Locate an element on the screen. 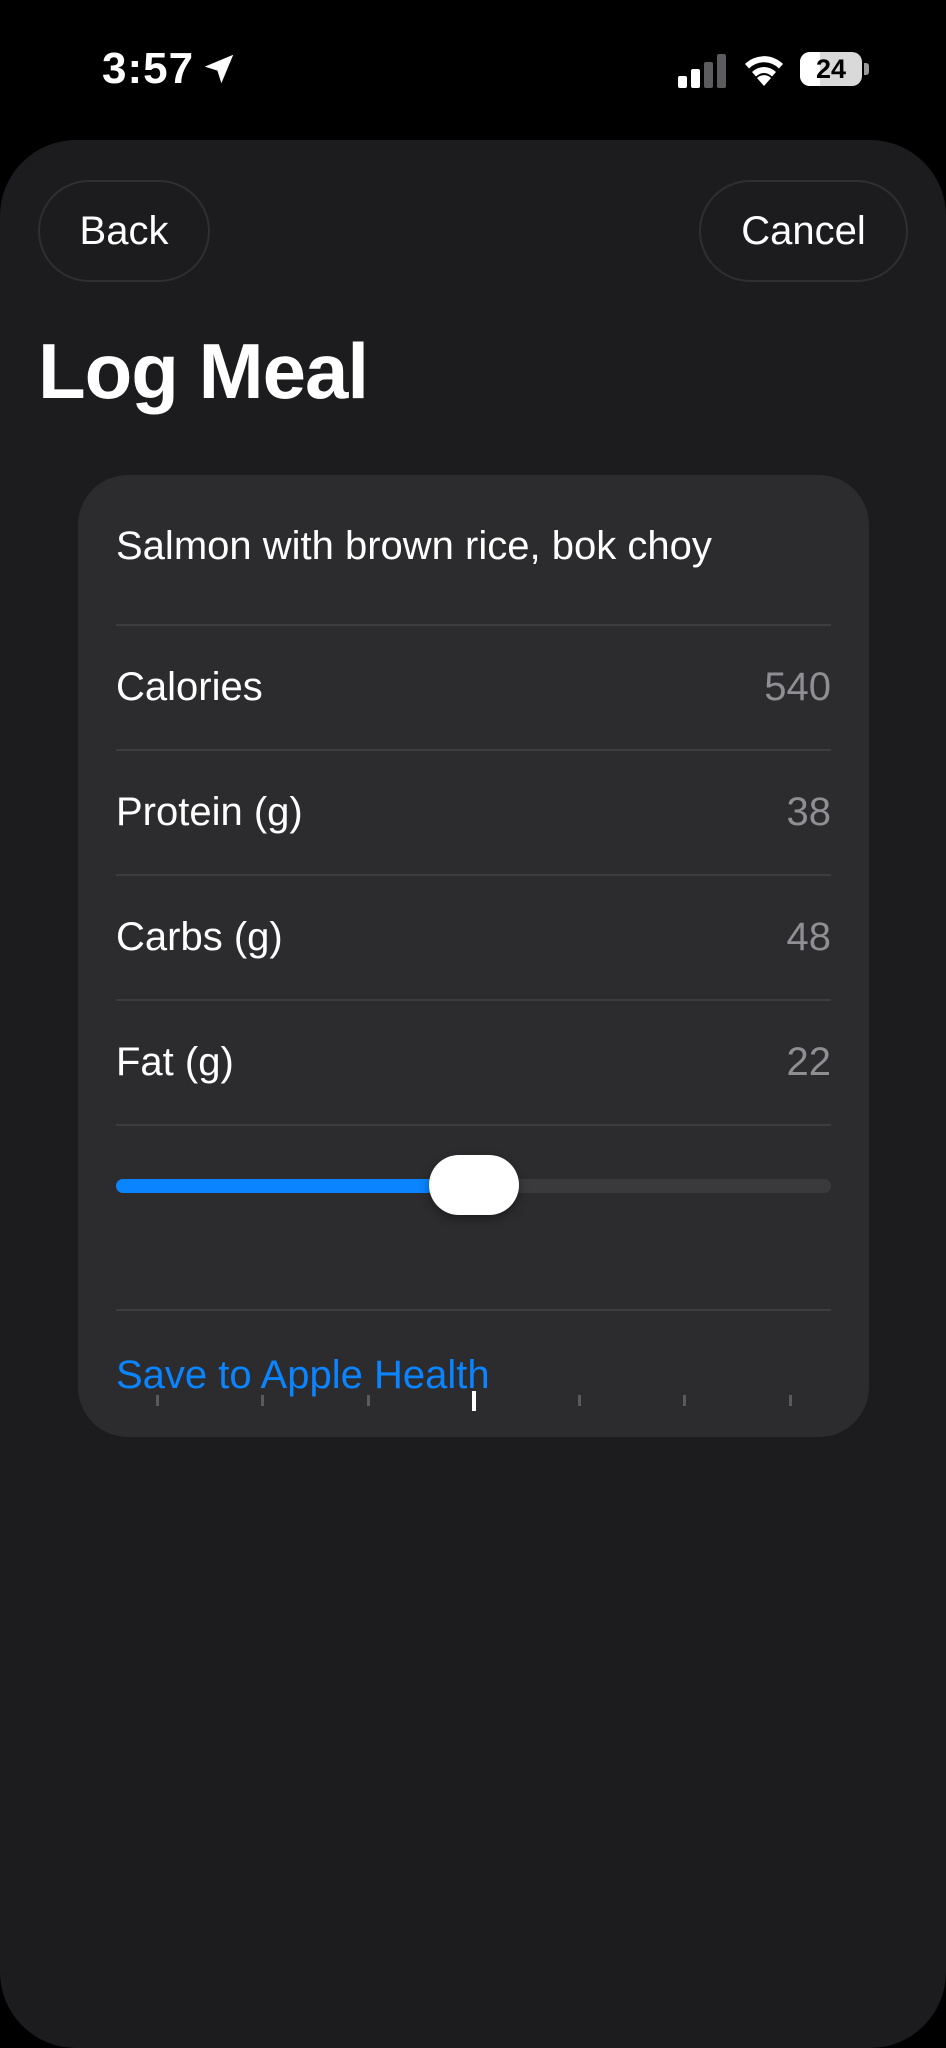 The image size is (946, 2048). row-label: Calories is located at coordinates (189, 687).